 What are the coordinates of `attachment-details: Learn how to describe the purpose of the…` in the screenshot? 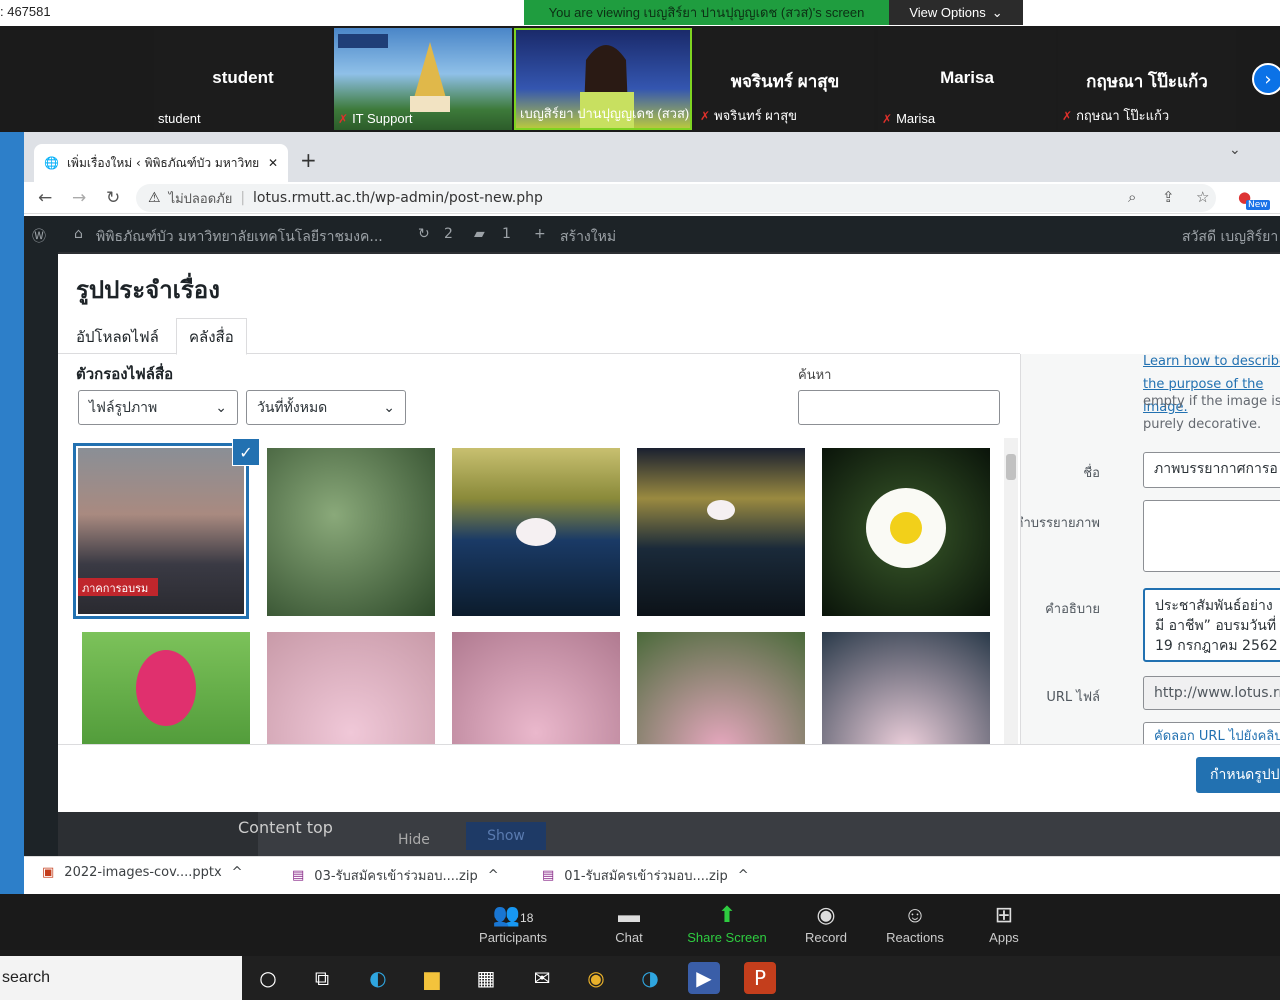 It's located at (1150, 549).